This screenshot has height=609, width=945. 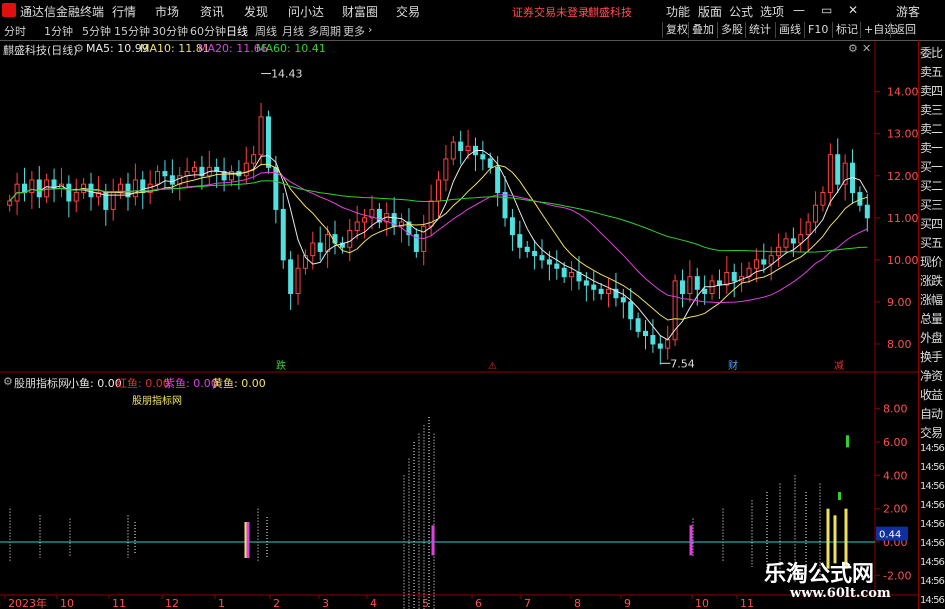 I want to click on current-value: 0.44, so click(x=890, y=535).